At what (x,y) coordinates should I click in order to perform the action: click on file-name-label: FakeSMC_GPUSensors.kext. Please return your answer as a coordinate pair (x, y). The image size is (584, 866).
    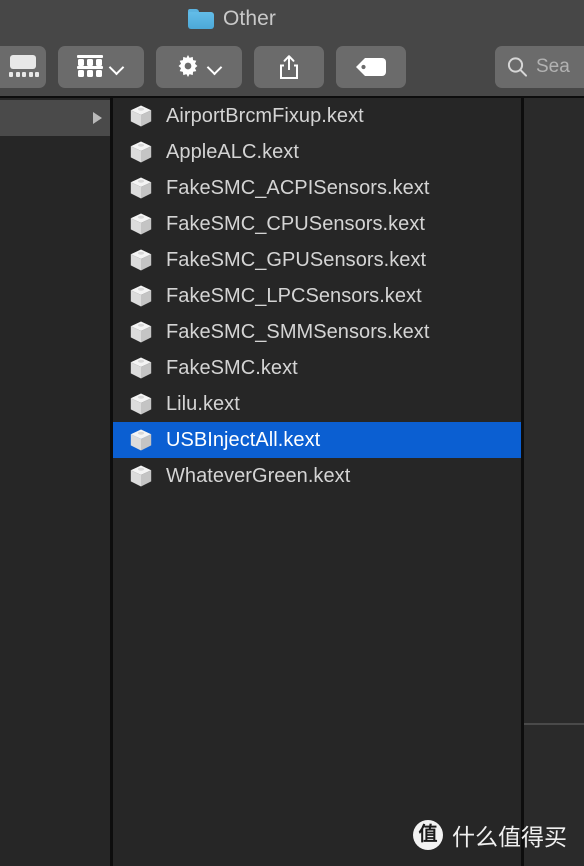
    Looking at the image, I should click on (296, 259).